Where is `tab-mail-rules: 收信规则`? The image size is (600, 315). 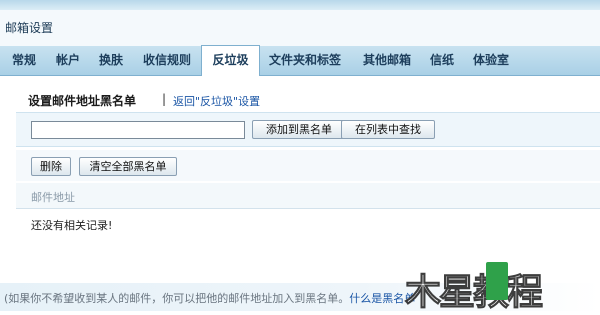 tab-mail-rules: 收信规则 is located at coordinates (167, 60).